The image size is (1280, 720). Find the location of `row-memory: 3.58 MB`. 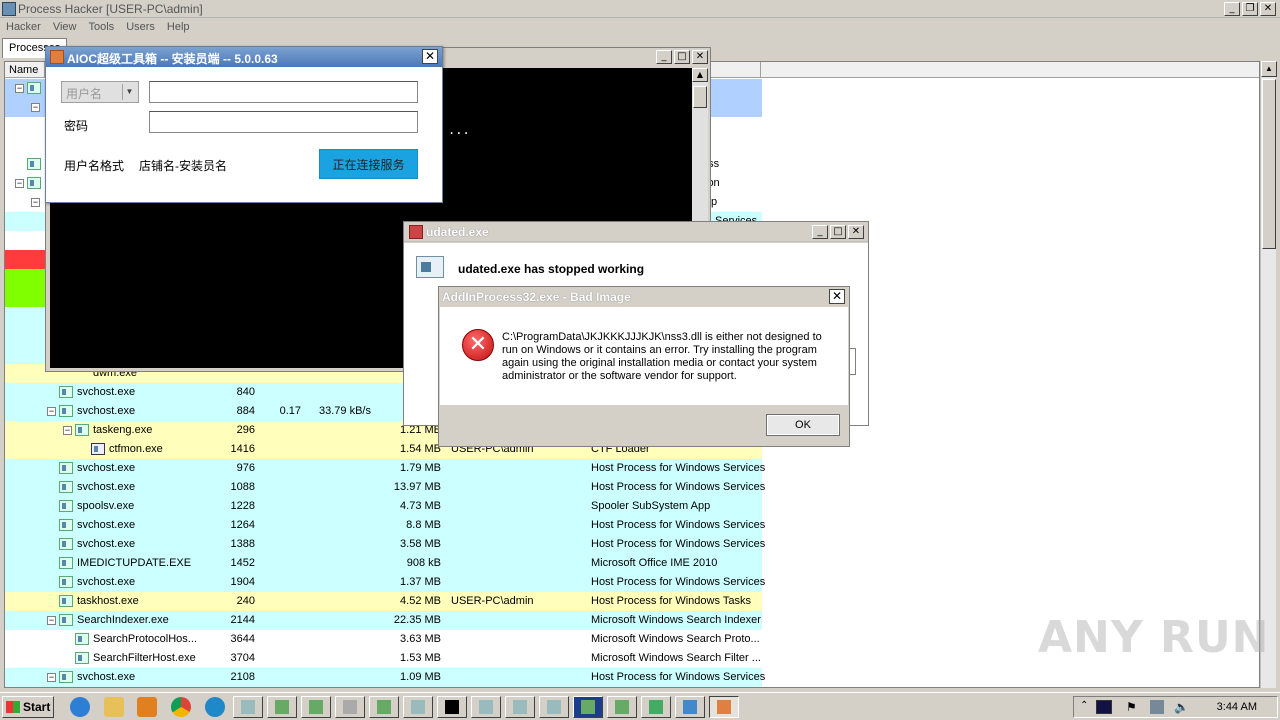

row-memory: 3.58 MB is located at coordinates (420, 544).